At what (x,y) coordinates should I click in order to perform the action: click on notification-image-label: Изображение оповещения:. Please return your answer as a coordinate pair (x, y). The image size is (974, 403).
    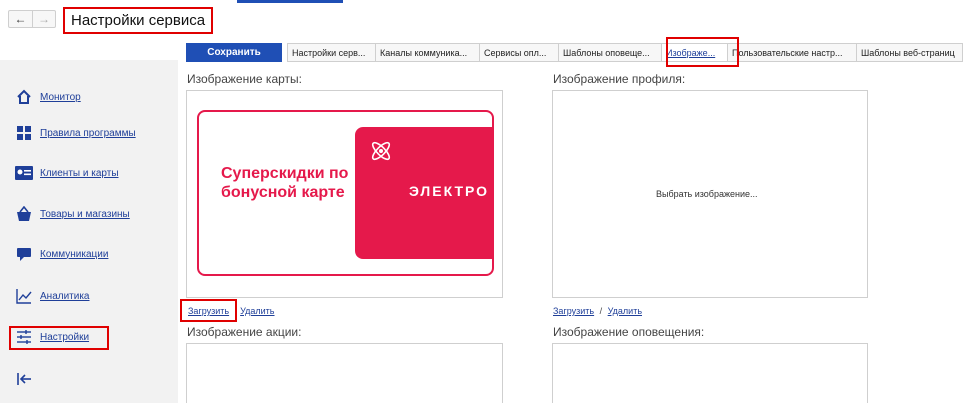
    Looking at the image, I should click on (629, 332).